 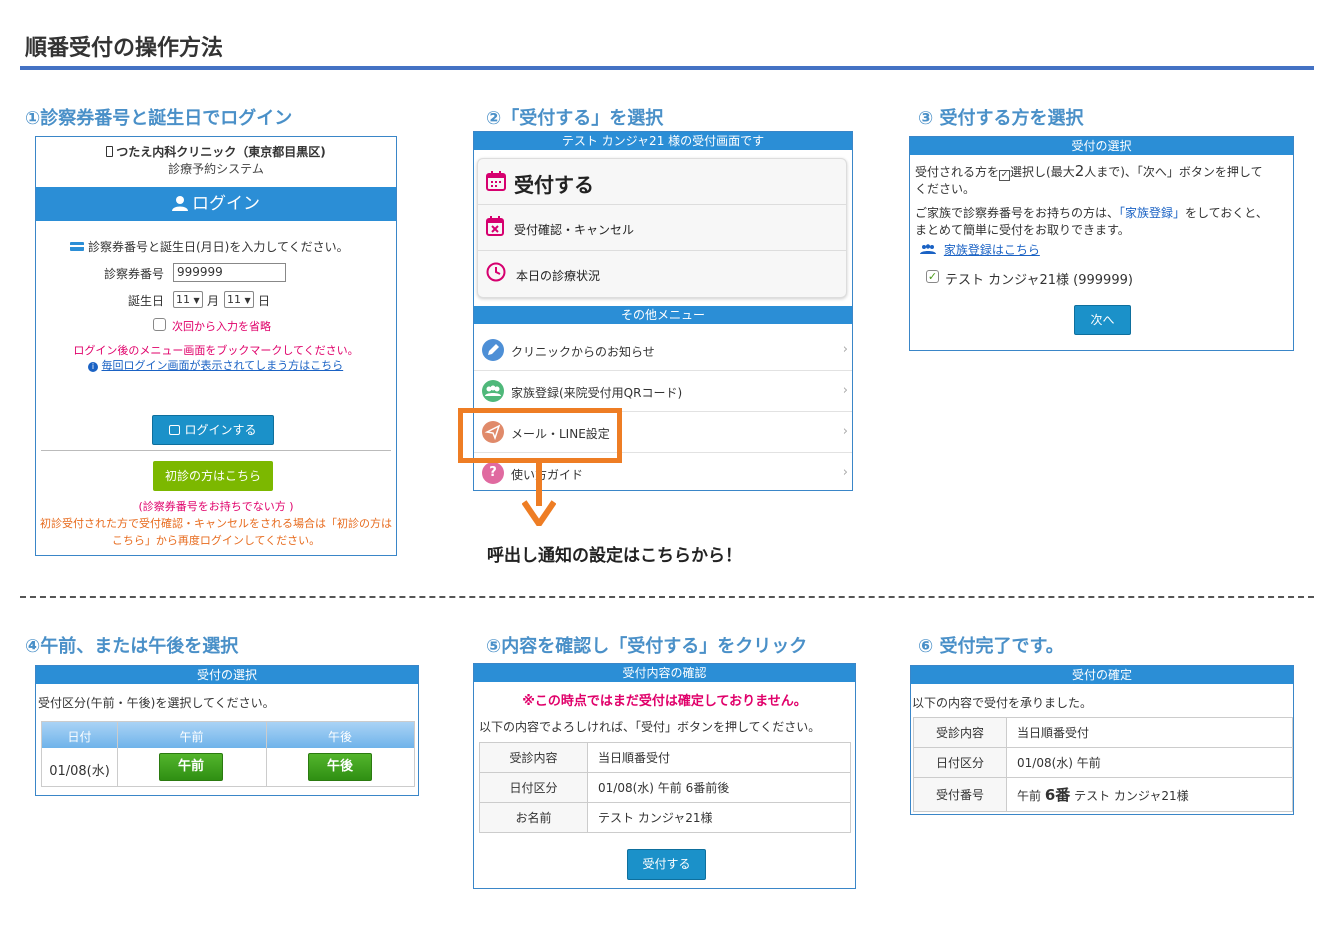 What do you see at coordinates (339, 737) in the screenshot?
I see `col-pm: 午後` at bounding box center [339, 737].